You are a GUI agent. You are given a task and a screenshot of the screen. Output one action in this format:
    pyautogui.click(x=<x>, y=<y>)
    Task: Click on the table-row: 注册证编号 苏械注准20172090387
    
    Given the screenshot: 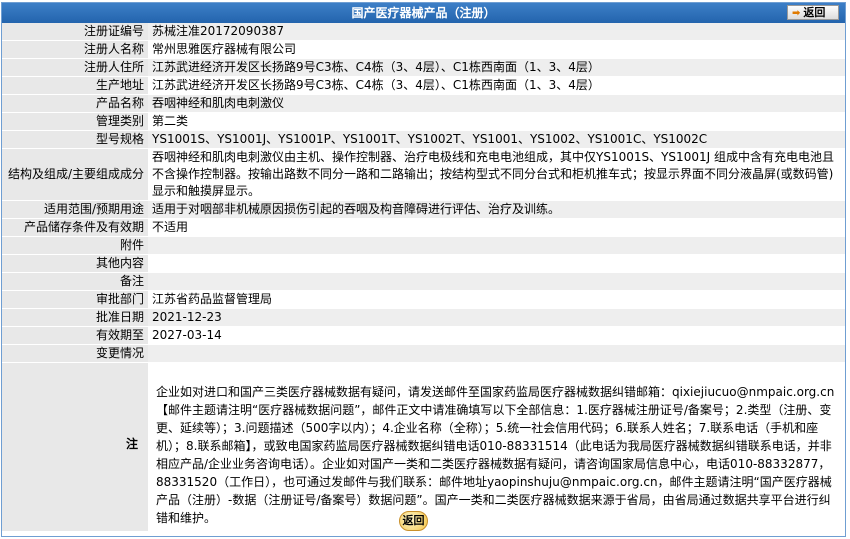 What is the action you would take?
    pyautogui.click(x=423, y=32)
    